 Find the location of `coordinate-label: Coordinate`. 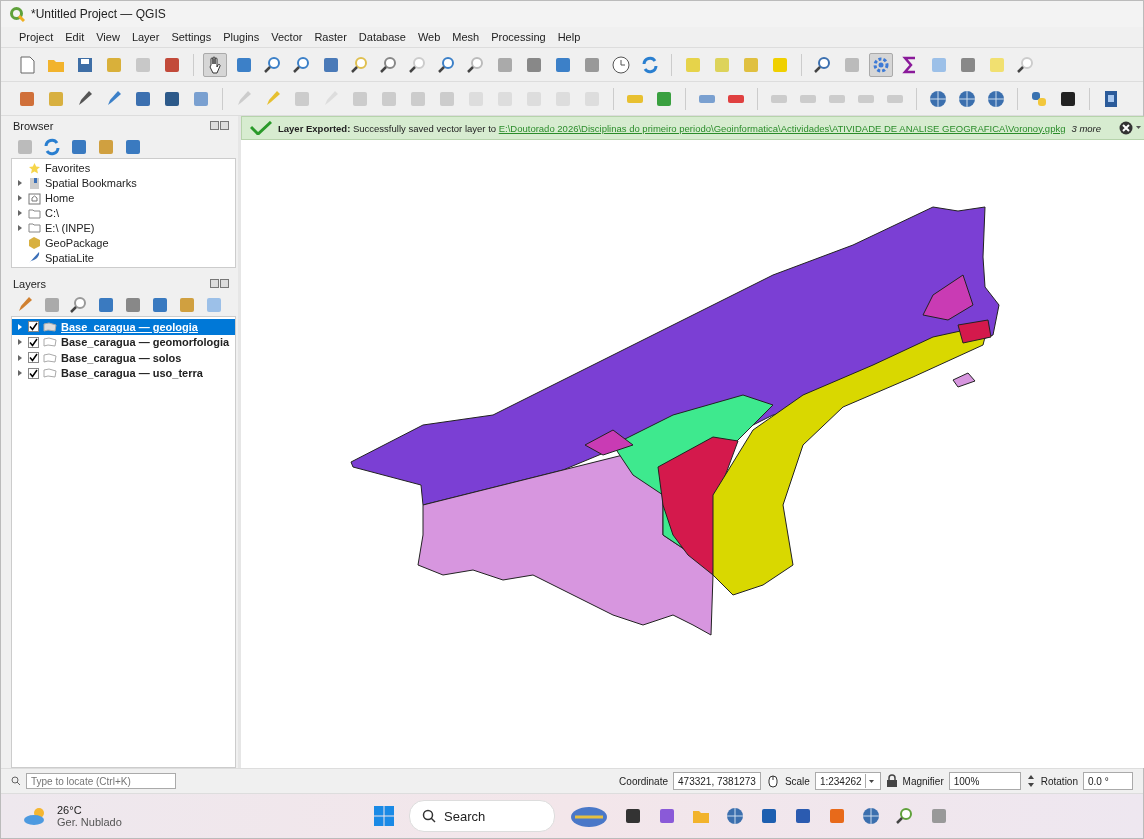

coordinate-label: Coordinate is located at coordinates (643, 781).